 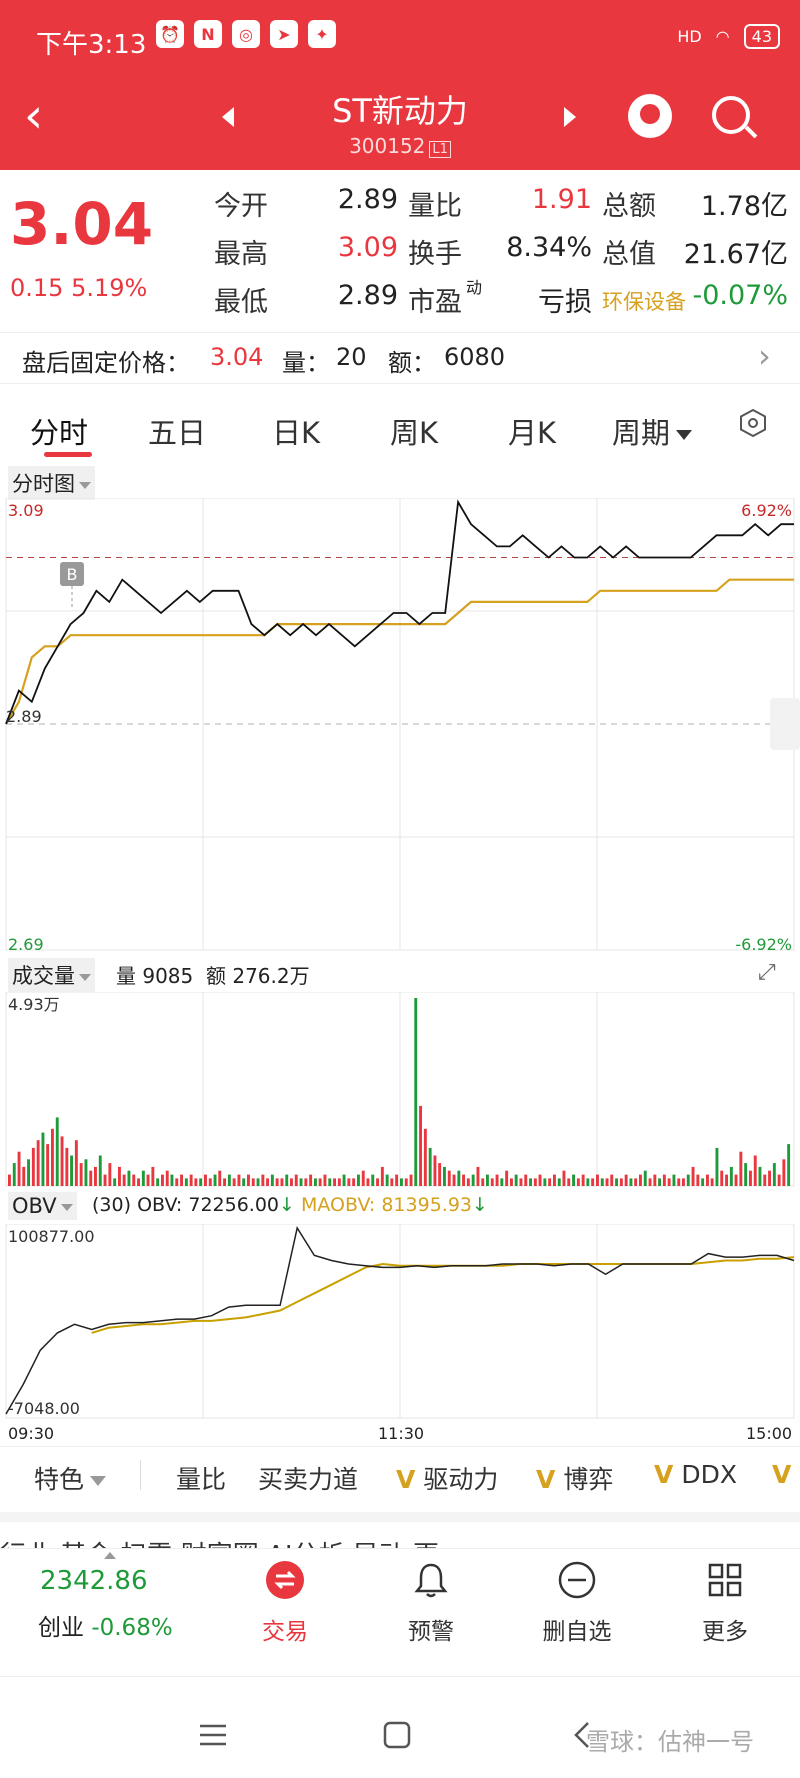 I want to click on obv-selector: OBV, so click(x=42, y=1206).